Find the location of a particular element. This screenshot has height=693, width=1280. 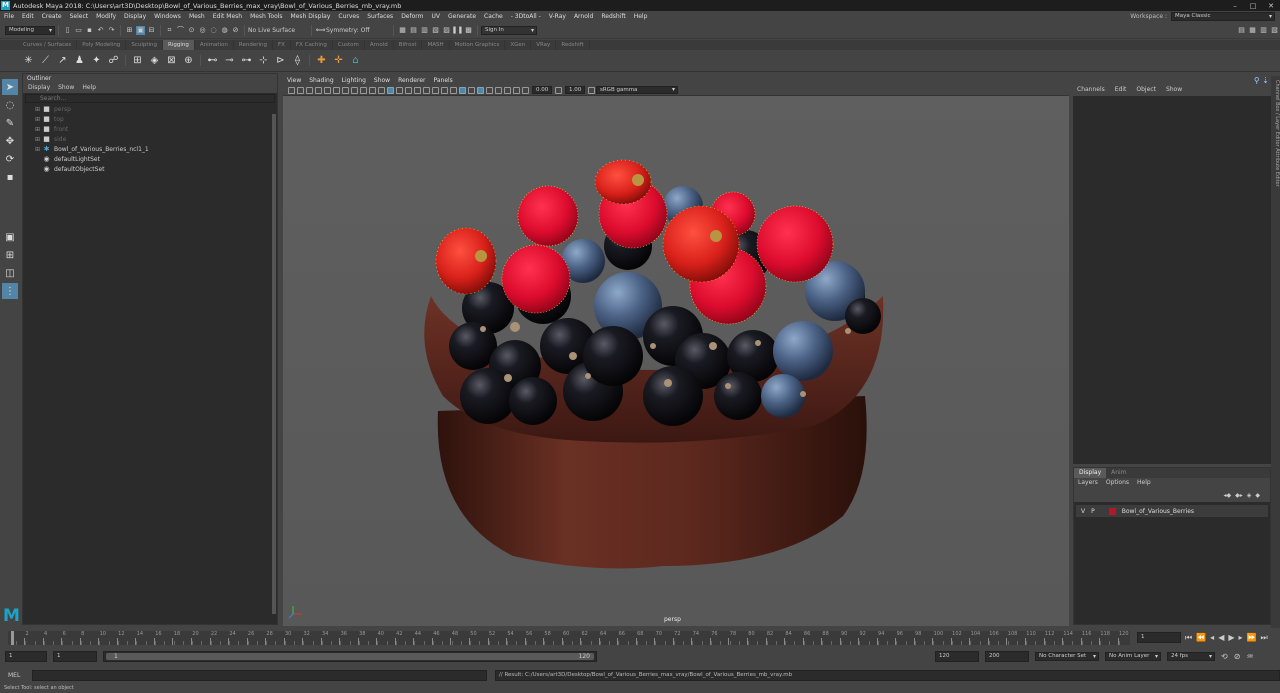

outliner-item: ⊞ ■ top is located at coordinates (150, 119).